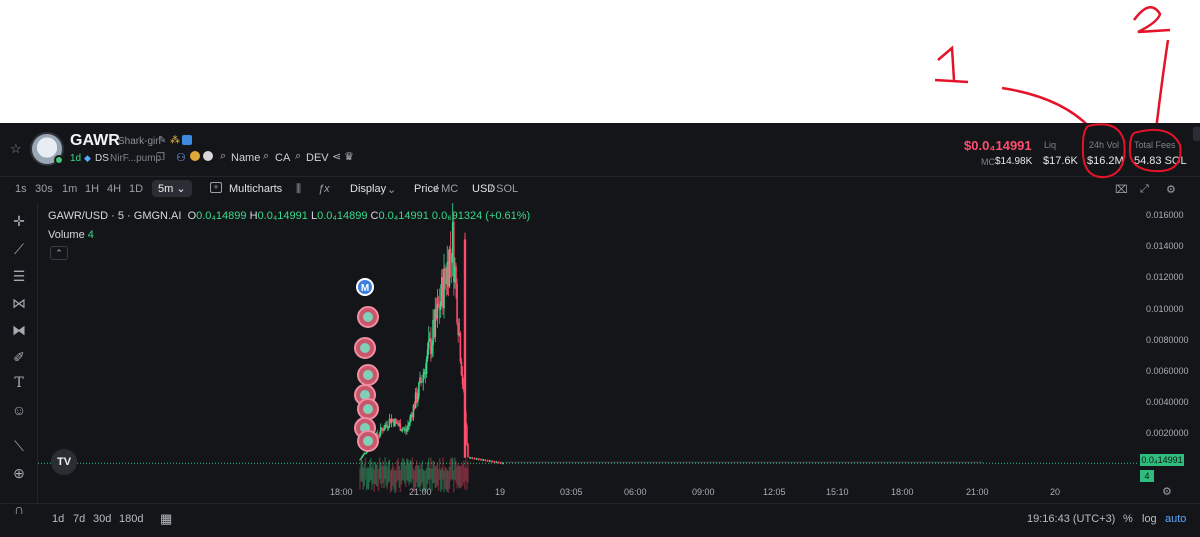  I want to click on tradingview-logo: TV, so click(64, 462).